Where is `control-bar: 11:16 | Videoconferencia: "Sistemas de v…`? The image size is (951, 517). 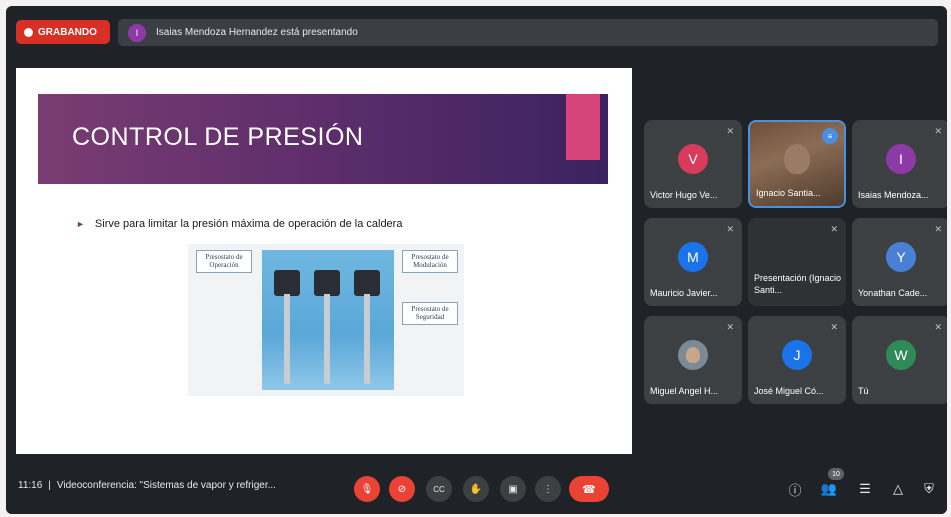 control-bar: 11:16 | Videoconferencia: "Sistemas de v… is located at coordinates (476, 488).